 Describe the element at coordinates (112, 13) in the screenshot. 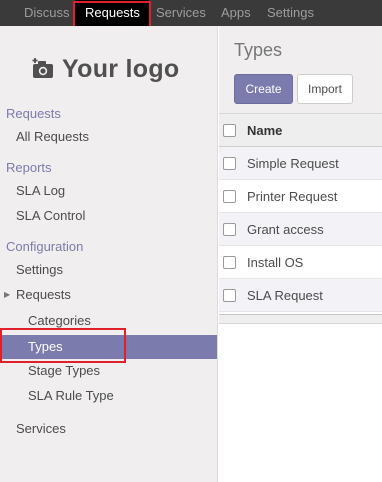

I see `menu-requests: Requests` at that location.